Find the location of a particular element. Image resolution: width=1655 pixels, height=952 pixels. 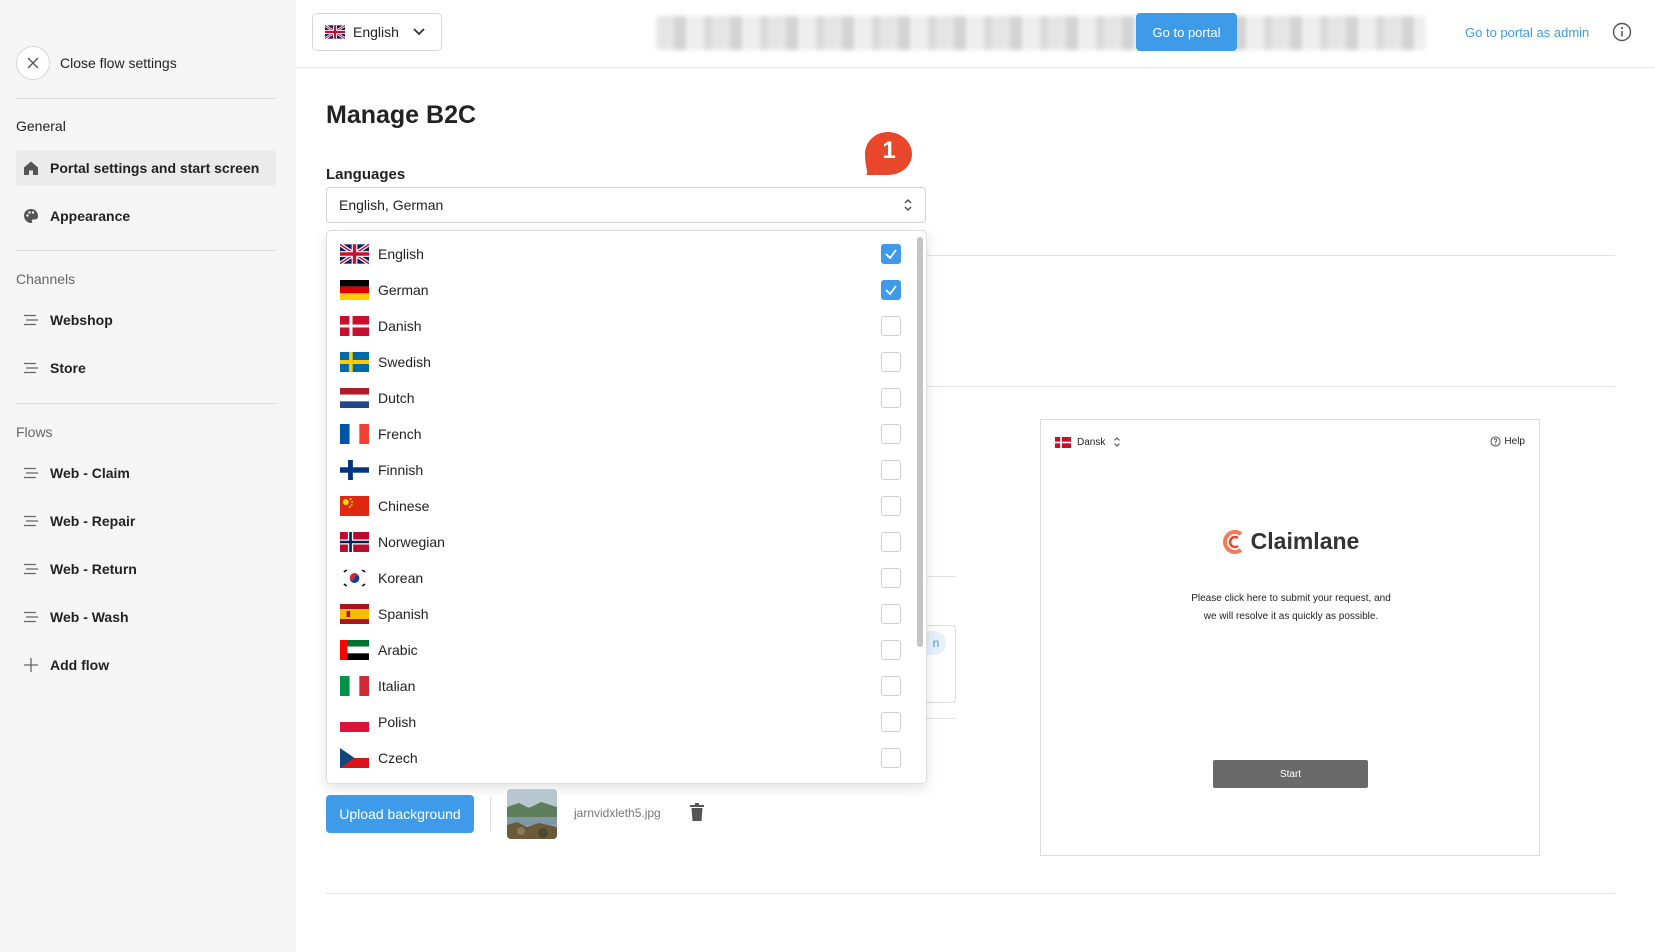

upload-background-button: Upload background is located at coordinates (400, 814).